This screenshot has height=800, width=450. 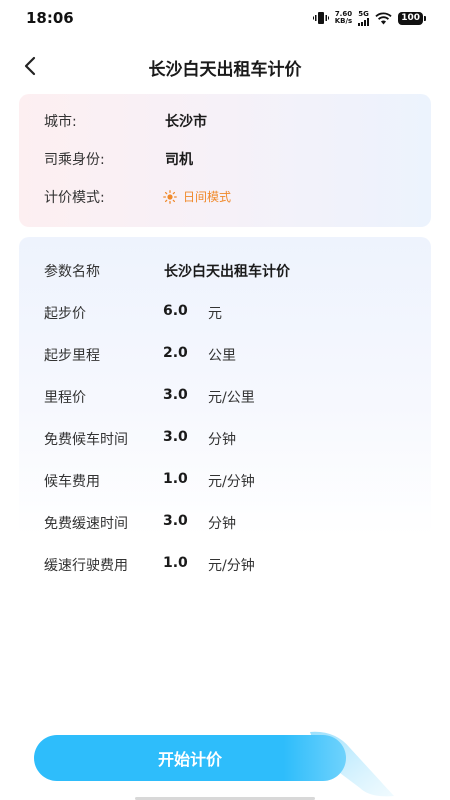 I want to click on city-label: 城市:, so click(x=60, y=122).